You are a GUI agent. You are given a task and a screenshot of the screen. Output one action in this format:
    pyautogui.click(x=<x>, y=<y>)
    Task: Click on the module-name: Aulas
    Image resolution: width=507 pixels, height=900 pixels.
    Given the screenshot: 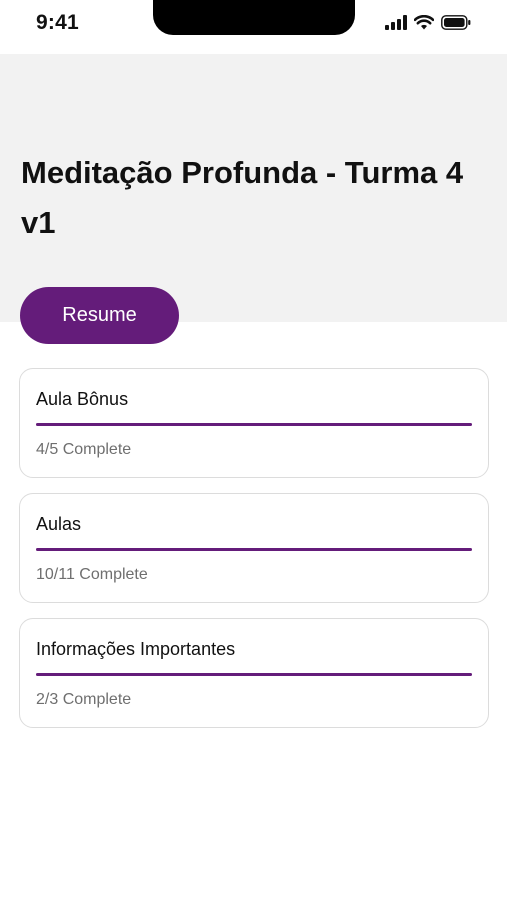 What is the action you would take?
    pyautogui.click(x=59, y=524)
    